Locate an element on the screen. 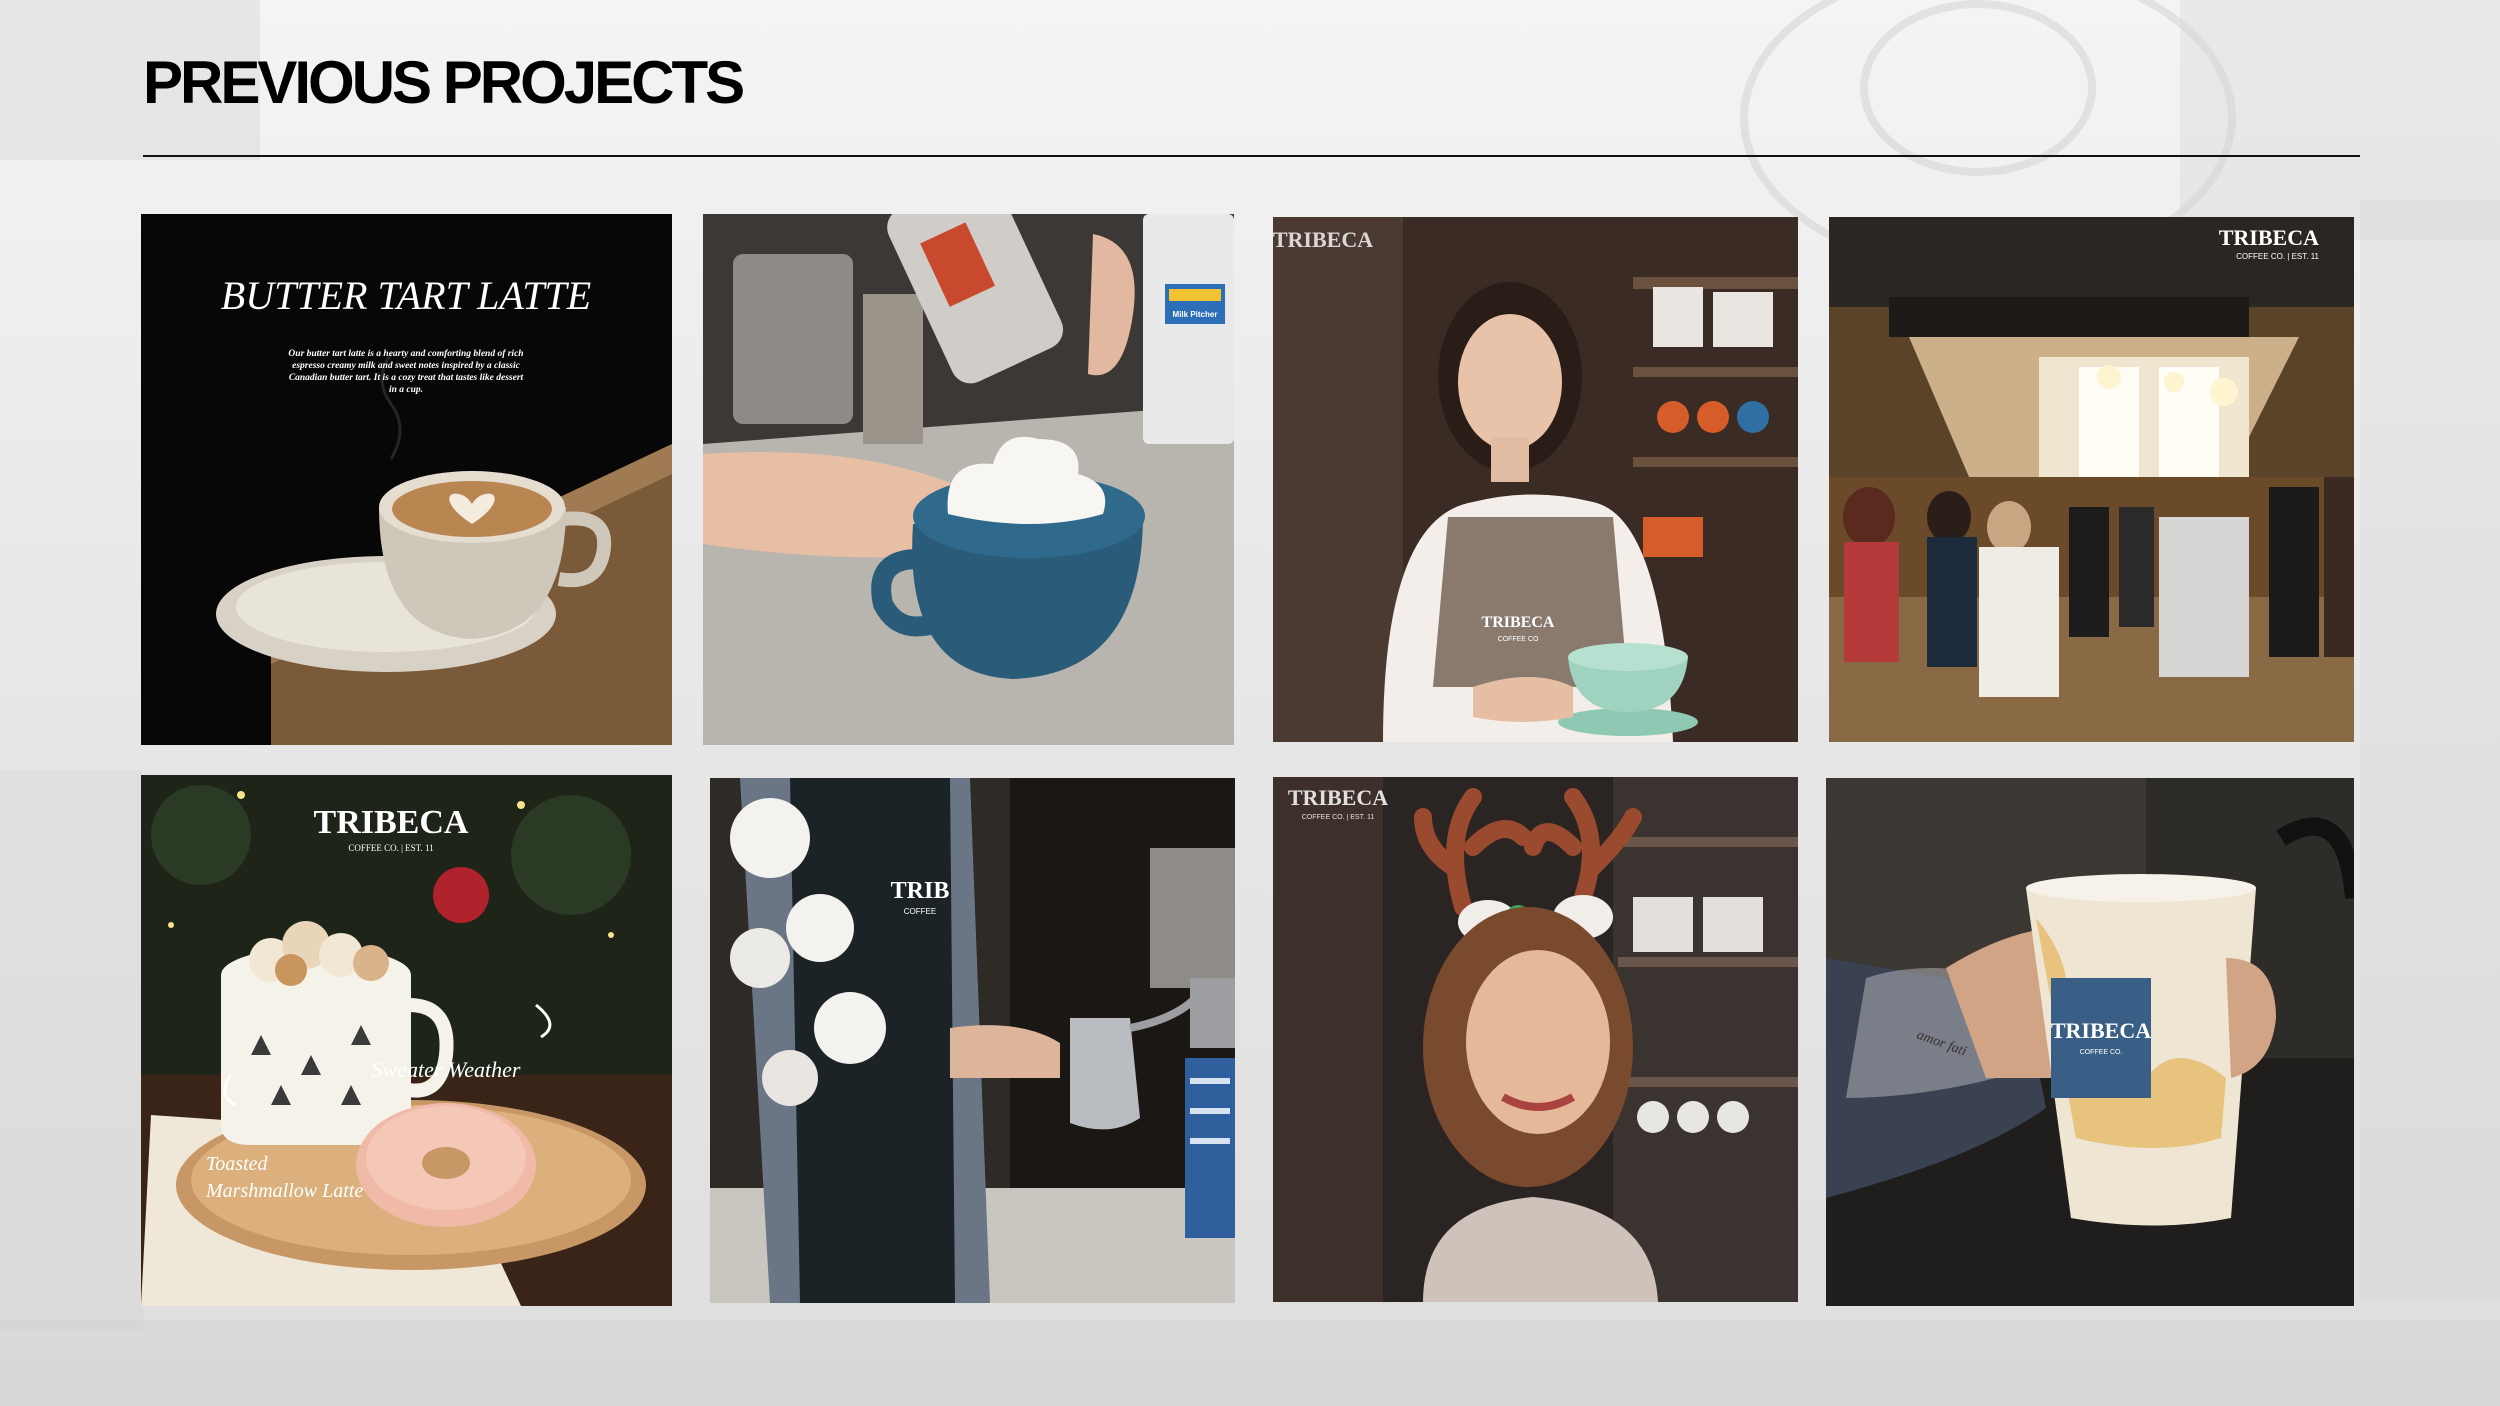 This screenshot has width=2500, height=1406. project-tile-barista: TRIBECA TRIBECA COFFEE CO is located at coordinates (1535, 479).